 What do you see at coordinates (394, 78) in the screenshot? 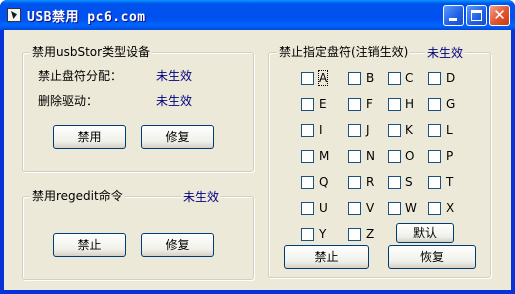
I see `drive-c-checkbox` at bounding box center [394, 78].